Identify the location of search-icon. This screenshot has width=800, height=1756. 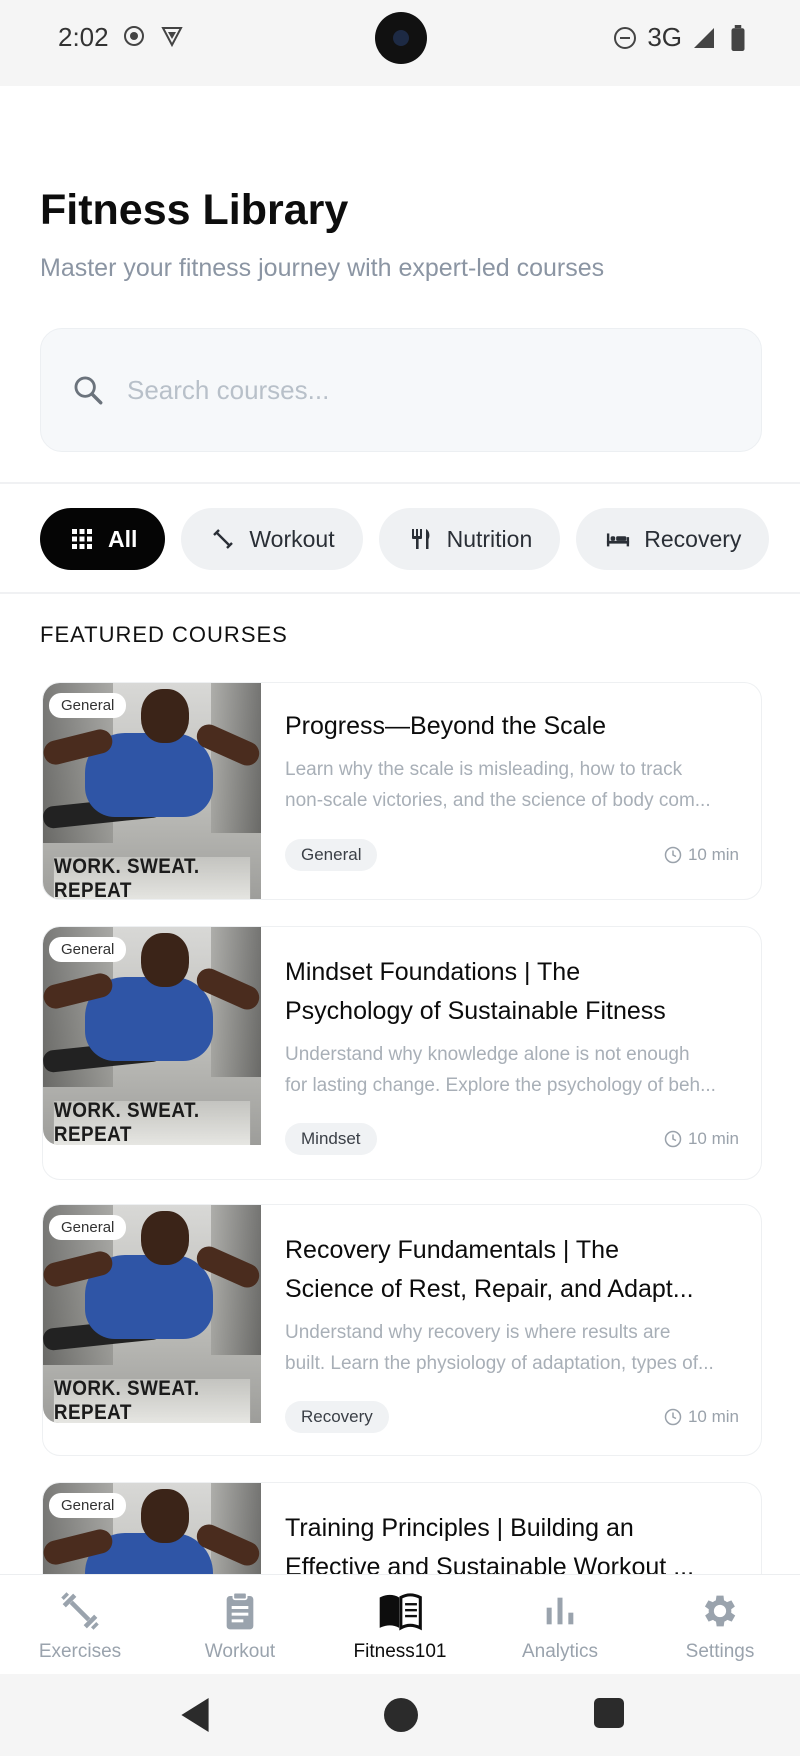
(88, 390).